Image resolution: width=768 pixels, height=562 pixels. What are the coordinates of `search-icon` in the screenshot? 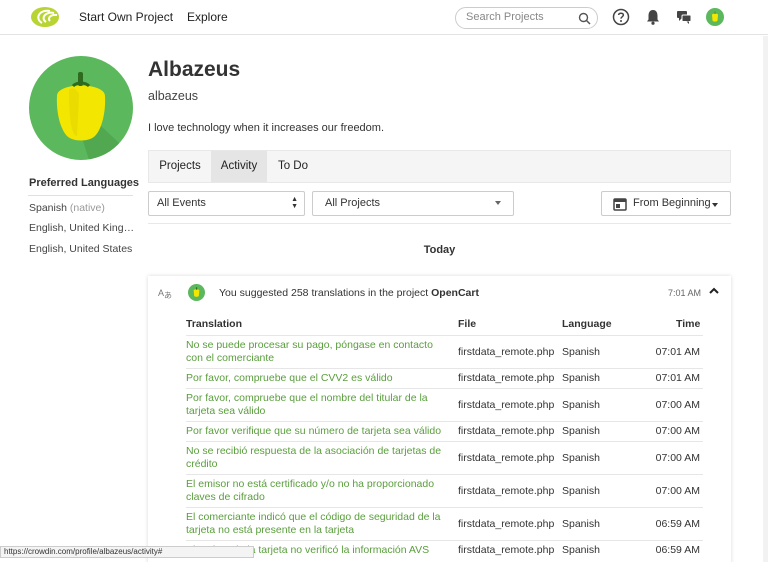 It's located at (584, 18).